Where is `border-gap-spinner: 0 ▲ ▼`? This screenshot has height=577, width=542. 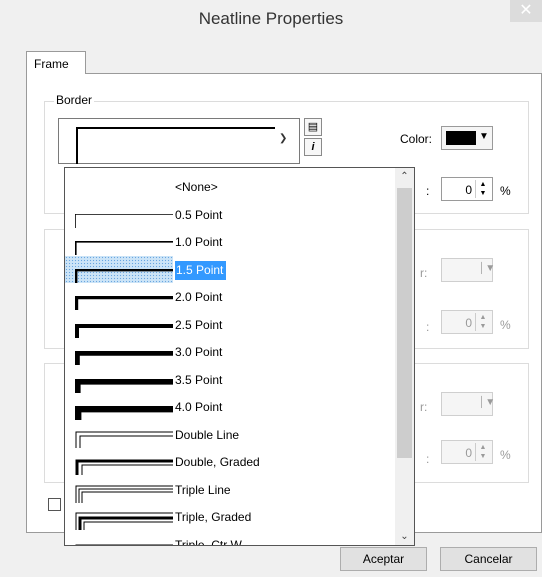 border-gap-spinner: 0 ▲ ▼ is located at coordinates (467, 189).